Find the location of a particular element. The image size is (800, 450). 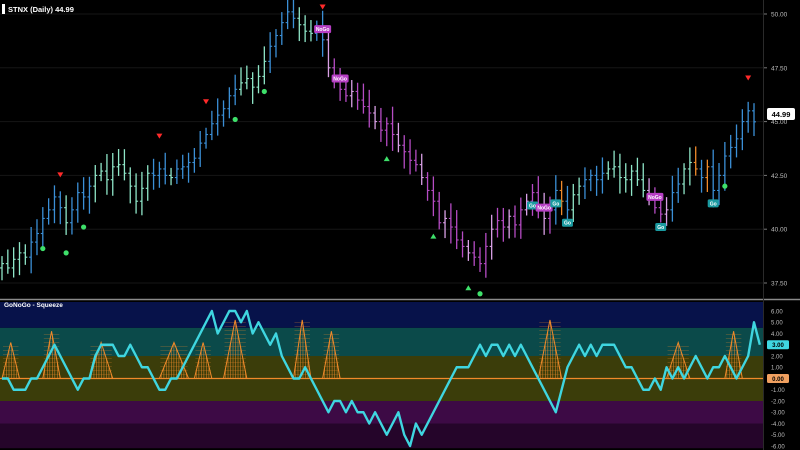

highlight-value-label: 3.00 is located at coordinates (778, 346).